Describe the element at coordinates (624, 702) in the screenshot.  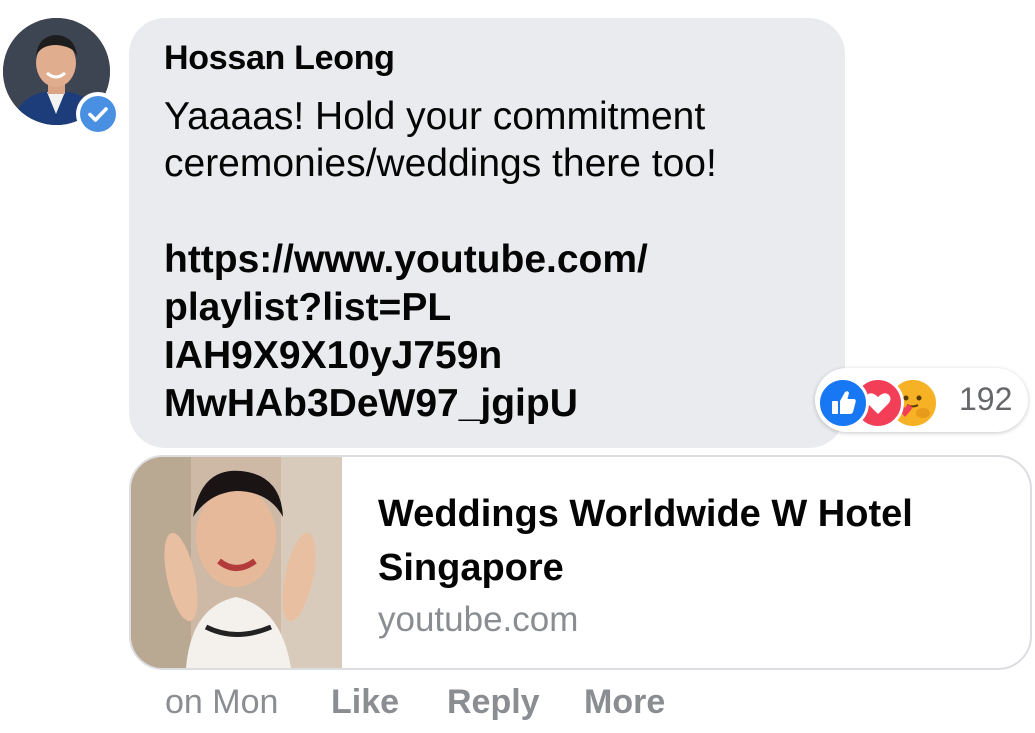
I see `more-button: More` at that location.